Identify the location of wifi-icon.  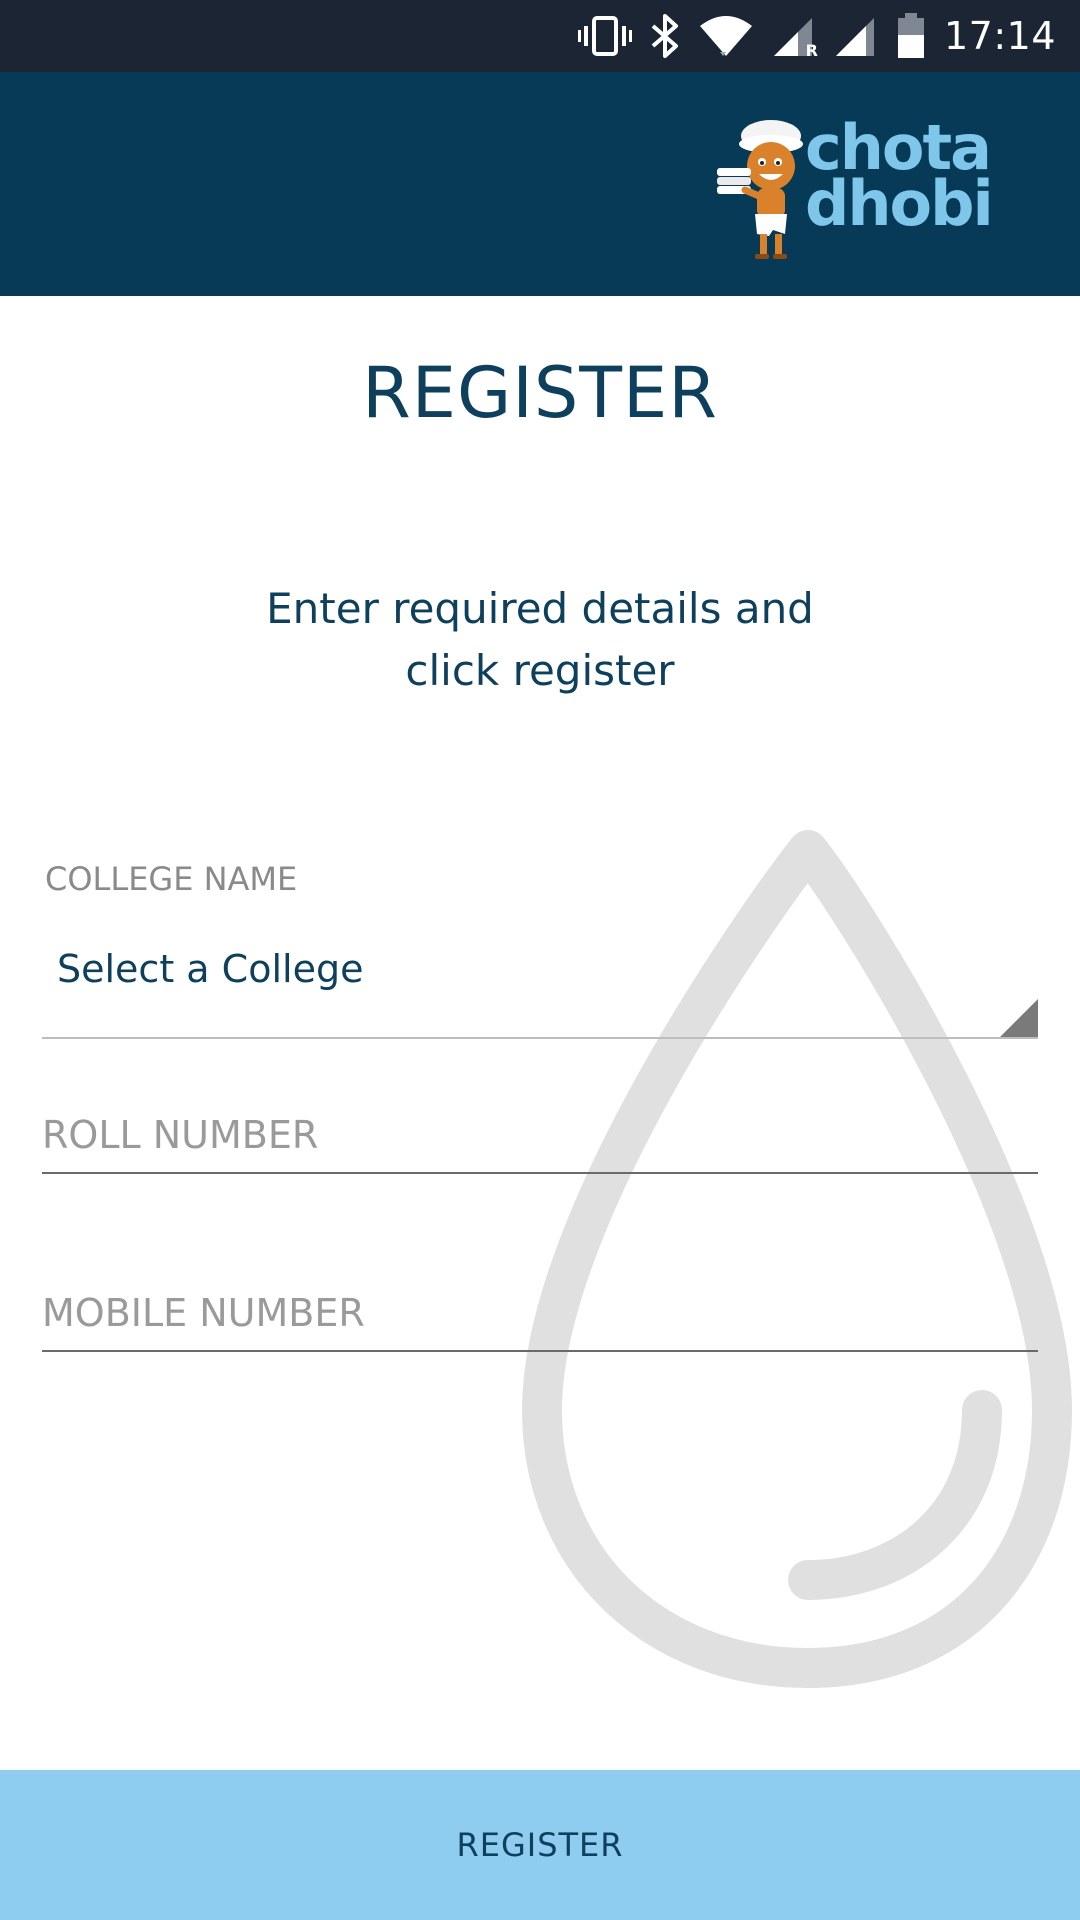
(726, 36).